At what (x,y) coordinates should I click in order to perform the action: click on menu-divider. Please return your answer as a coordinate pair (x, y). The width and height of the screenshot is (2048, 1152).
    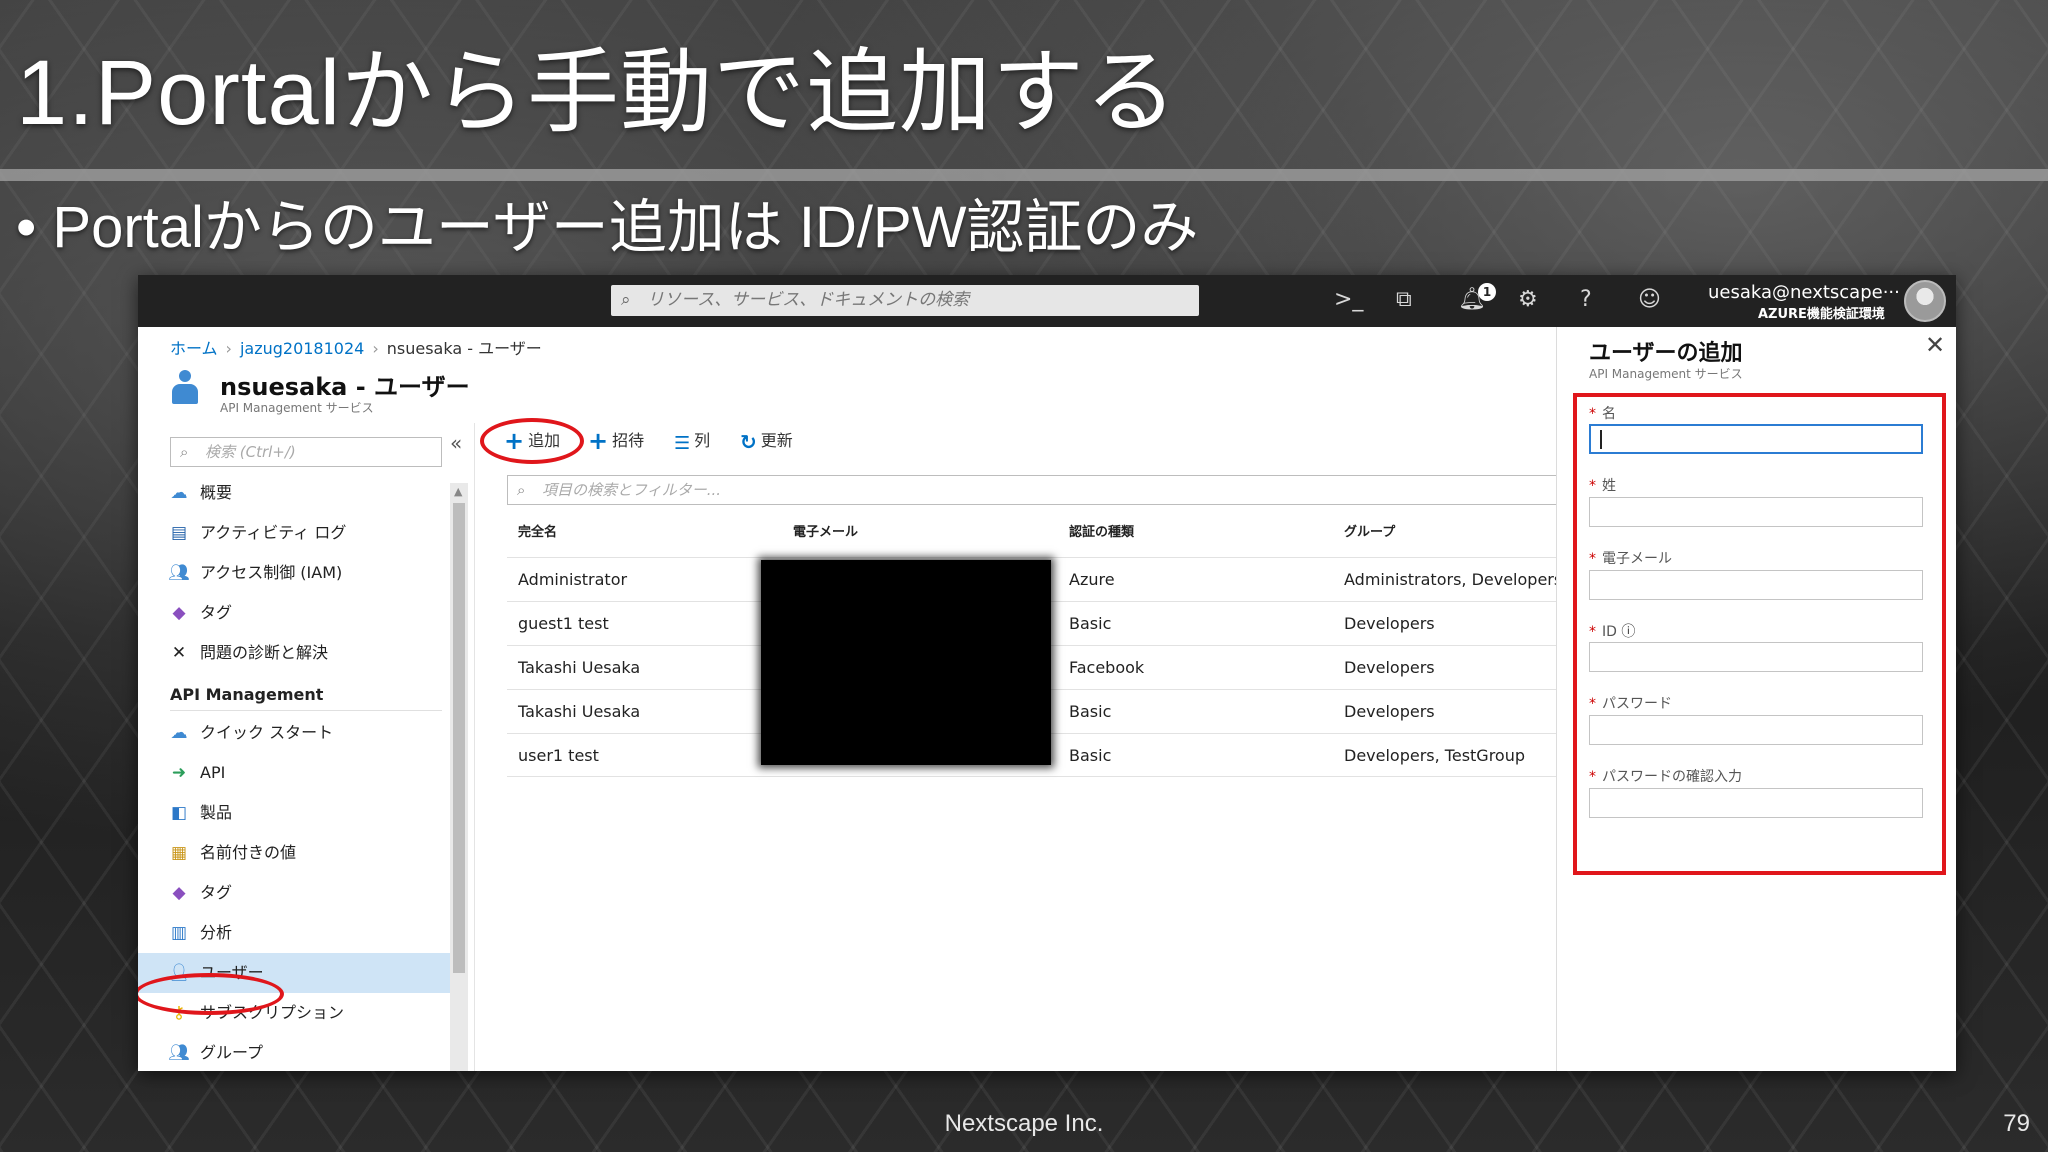
    Looking at the image, I should click on (306, 710).